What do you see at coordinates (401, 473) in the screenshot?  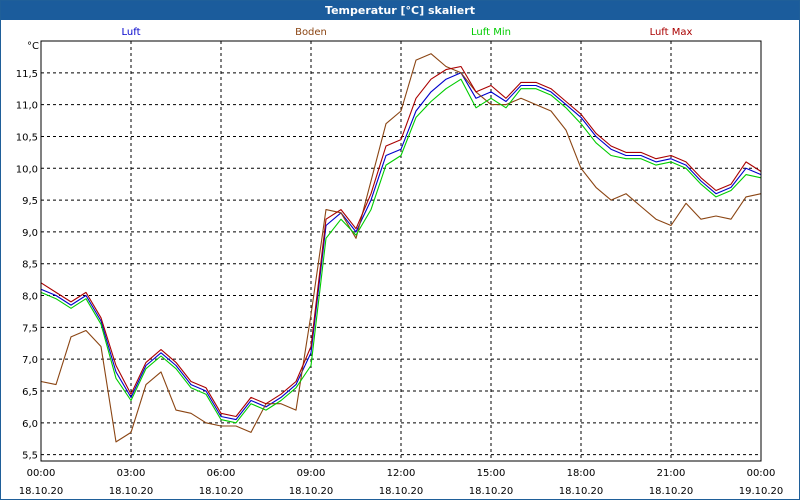 I see `x-tick-time: 12:00` at bounding box center [401, 473].